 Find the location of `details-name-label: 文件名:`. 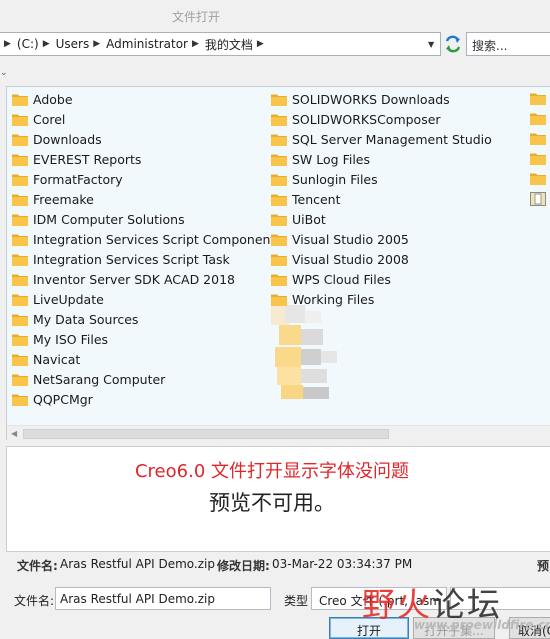

details-name-label: 文件名: is located at coordinates (37, 566).